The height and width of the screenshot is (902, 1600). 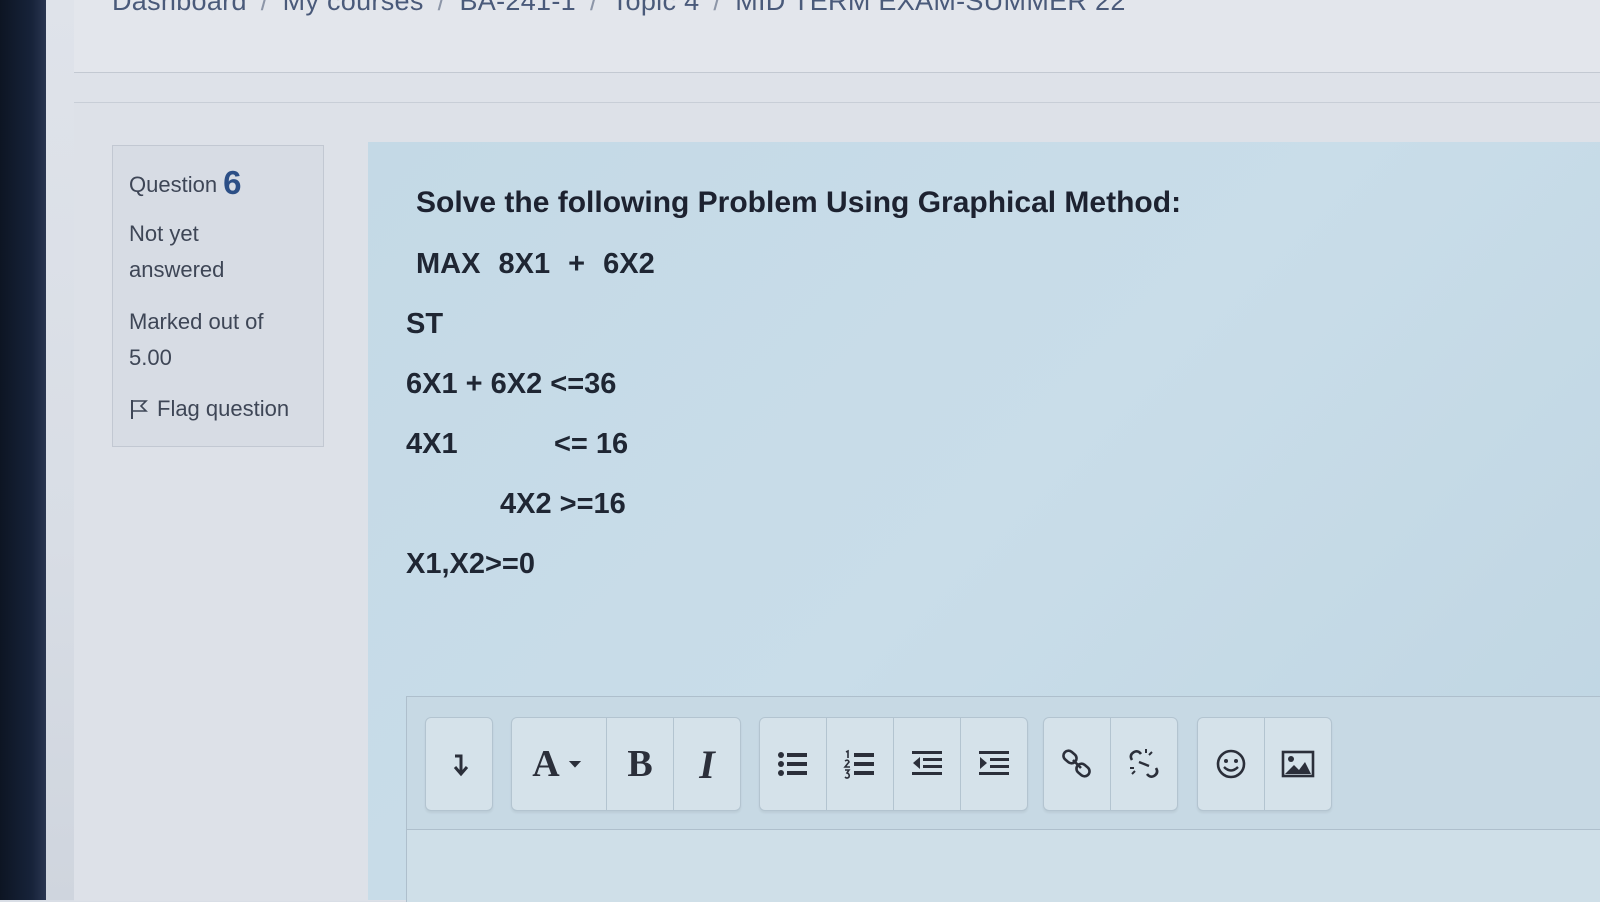 What do you see at coordinates (517, 8) in the screenshot?
I see `breadcrumb-course: BA-241-1` at bounding box center [517, 8].